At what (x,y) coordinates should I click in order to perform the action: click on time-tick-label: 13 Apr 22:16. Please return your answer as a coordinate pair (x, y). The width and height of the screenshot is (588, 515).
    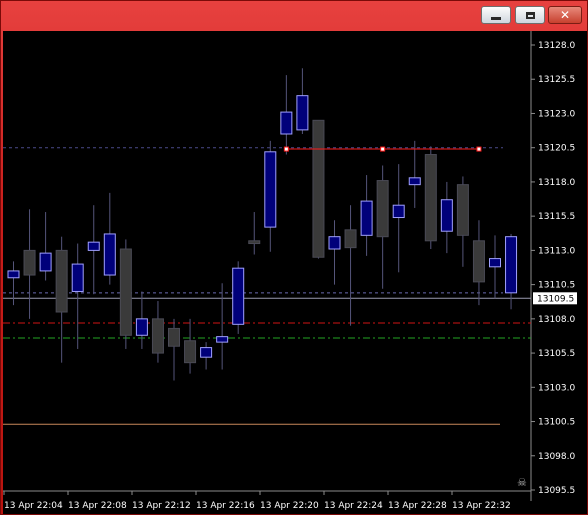
    Looking at the image, I should click on (225, 506).